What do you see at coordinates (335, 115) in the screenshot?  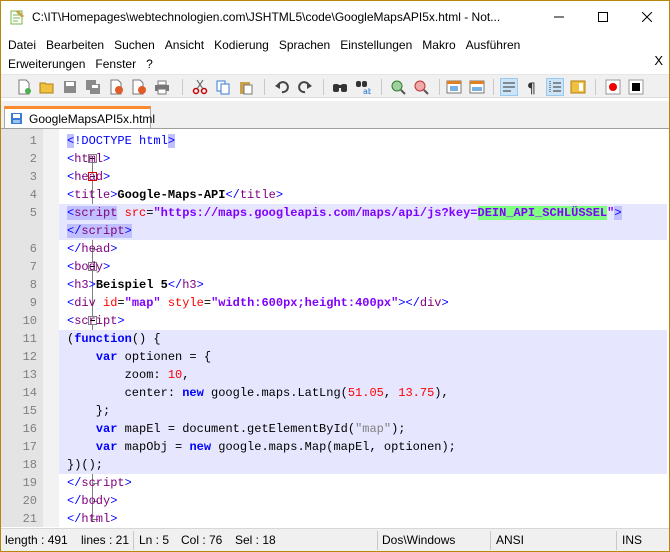 I see `tab-bar: GoogleMapsAPI5x.html` at bounding box center [335, 115].